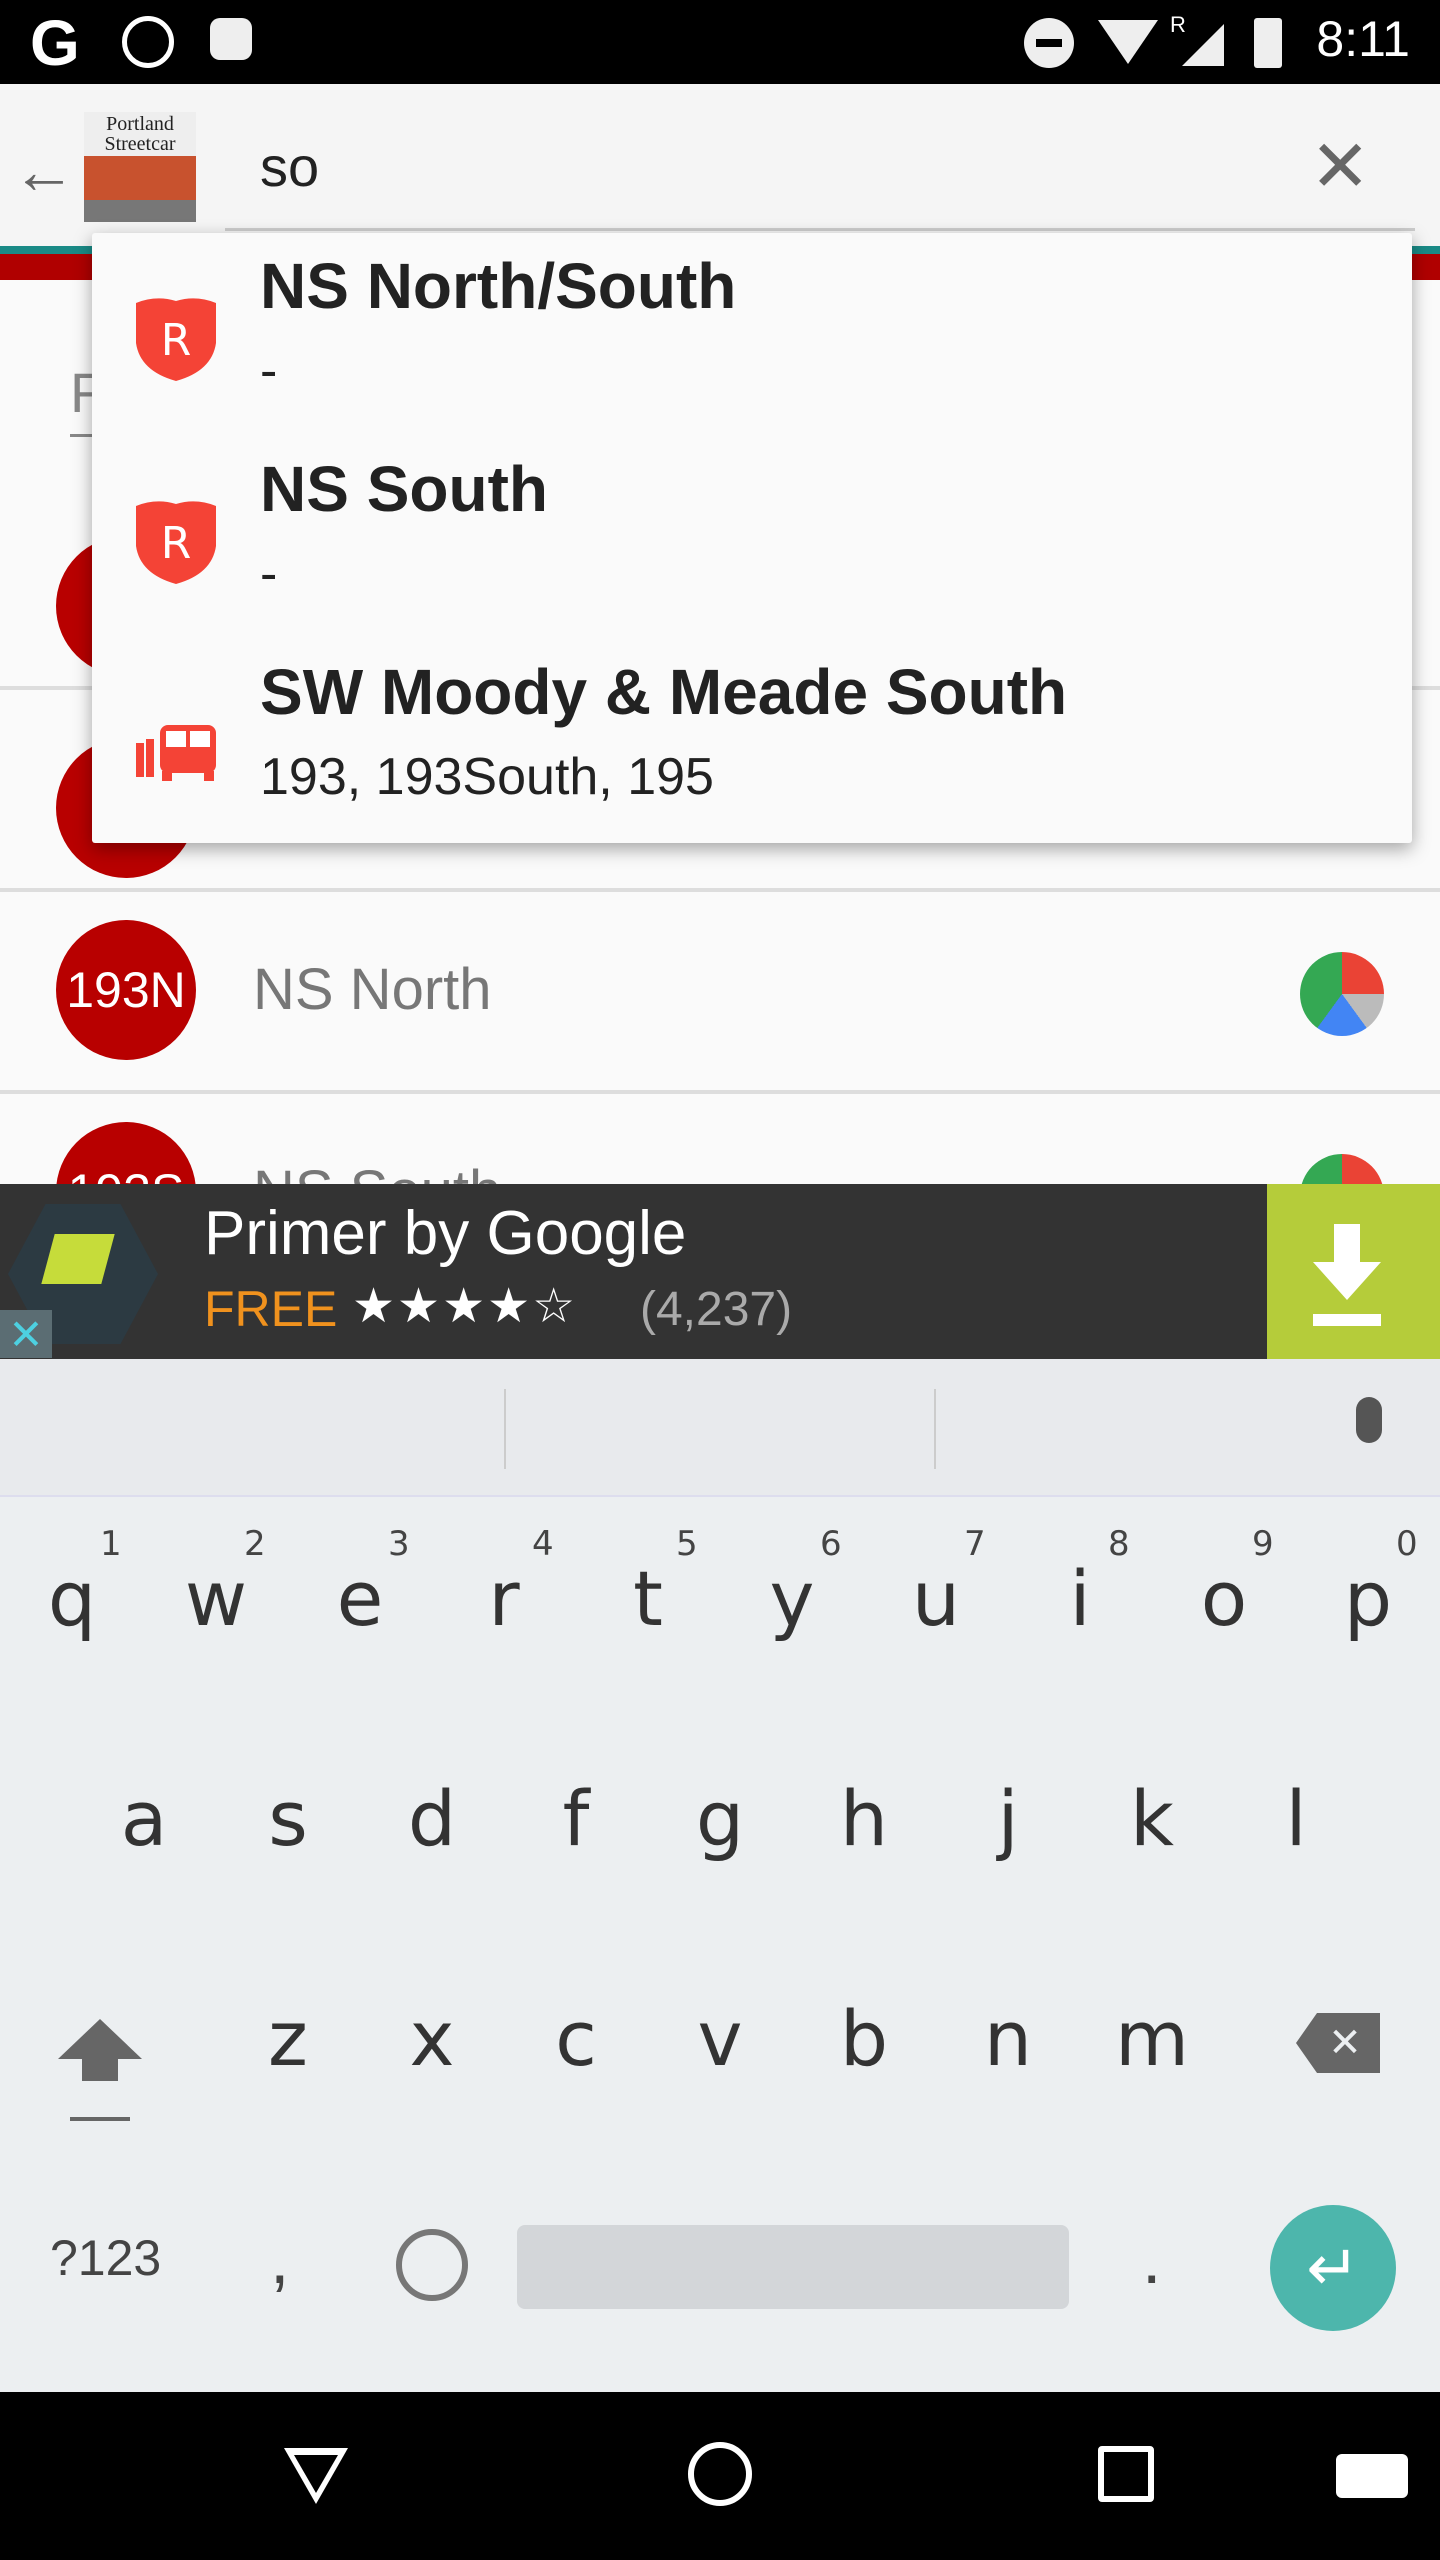 The height and width of the screenshot is (2560, 1440). I want to click on key-d: d, so click(432, 1818).